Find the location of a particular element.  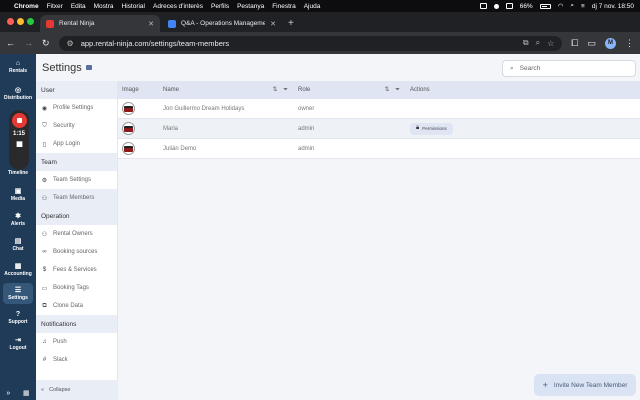

bookmark-star-icon: ☆ is located at coordinates (550, 43).